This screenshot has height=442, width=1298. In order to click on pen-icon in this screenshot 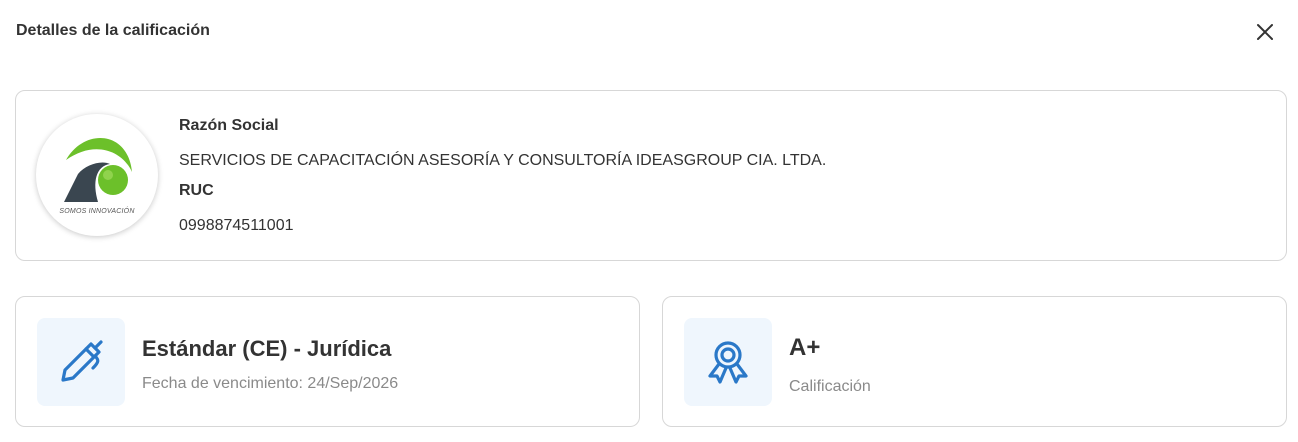, I will do `click(82, 361)`.